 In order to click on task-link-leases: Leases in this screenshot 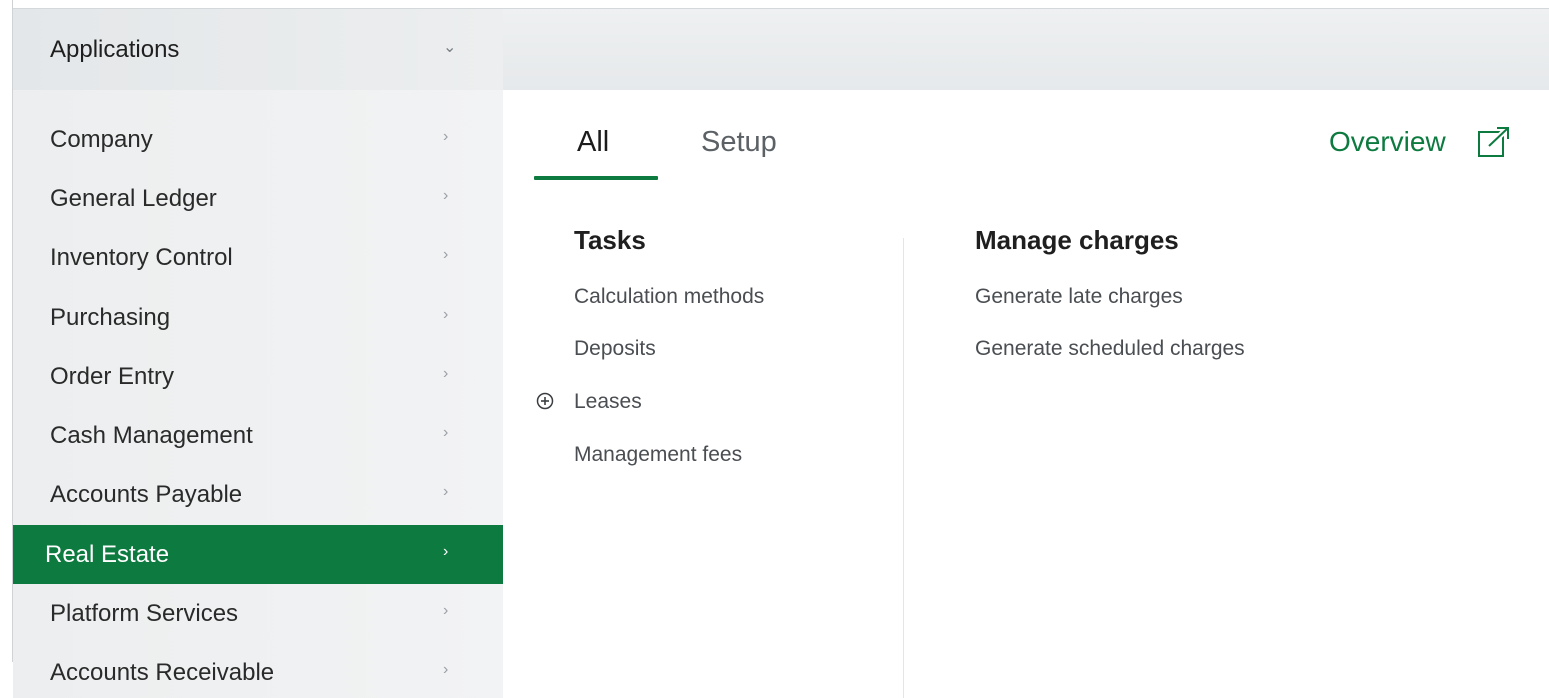, I will do `click(608, 402)`.